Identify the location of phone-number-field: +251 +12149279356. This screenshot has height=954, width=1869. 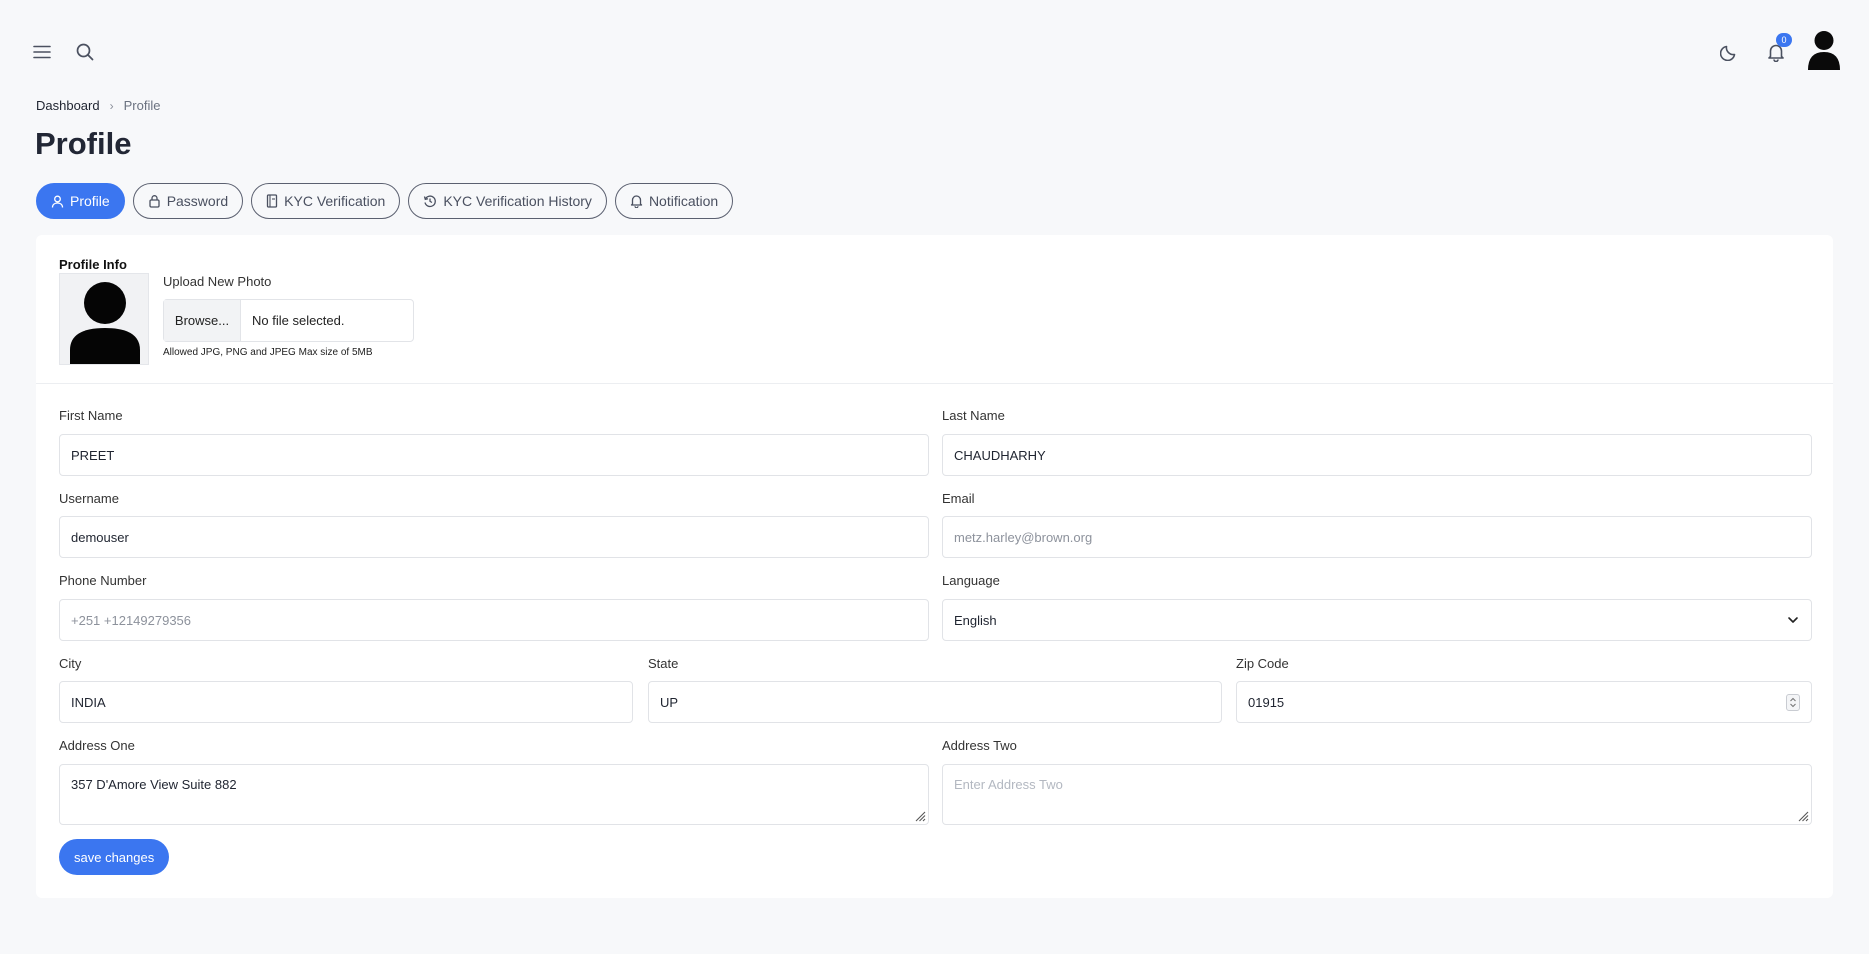
(494, 620).